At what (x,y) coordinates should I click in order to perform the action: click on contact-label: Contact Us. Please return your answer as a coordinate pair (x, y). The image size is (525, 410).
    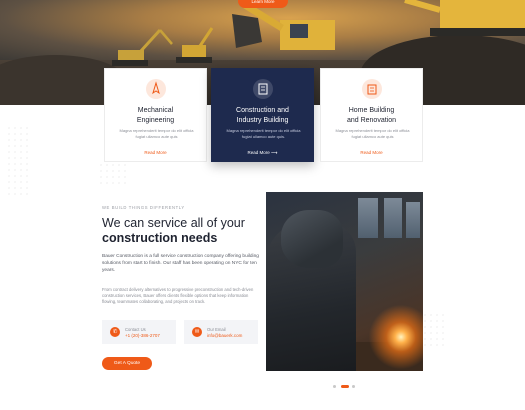
    Looking at the image, I should click on (135, 329).